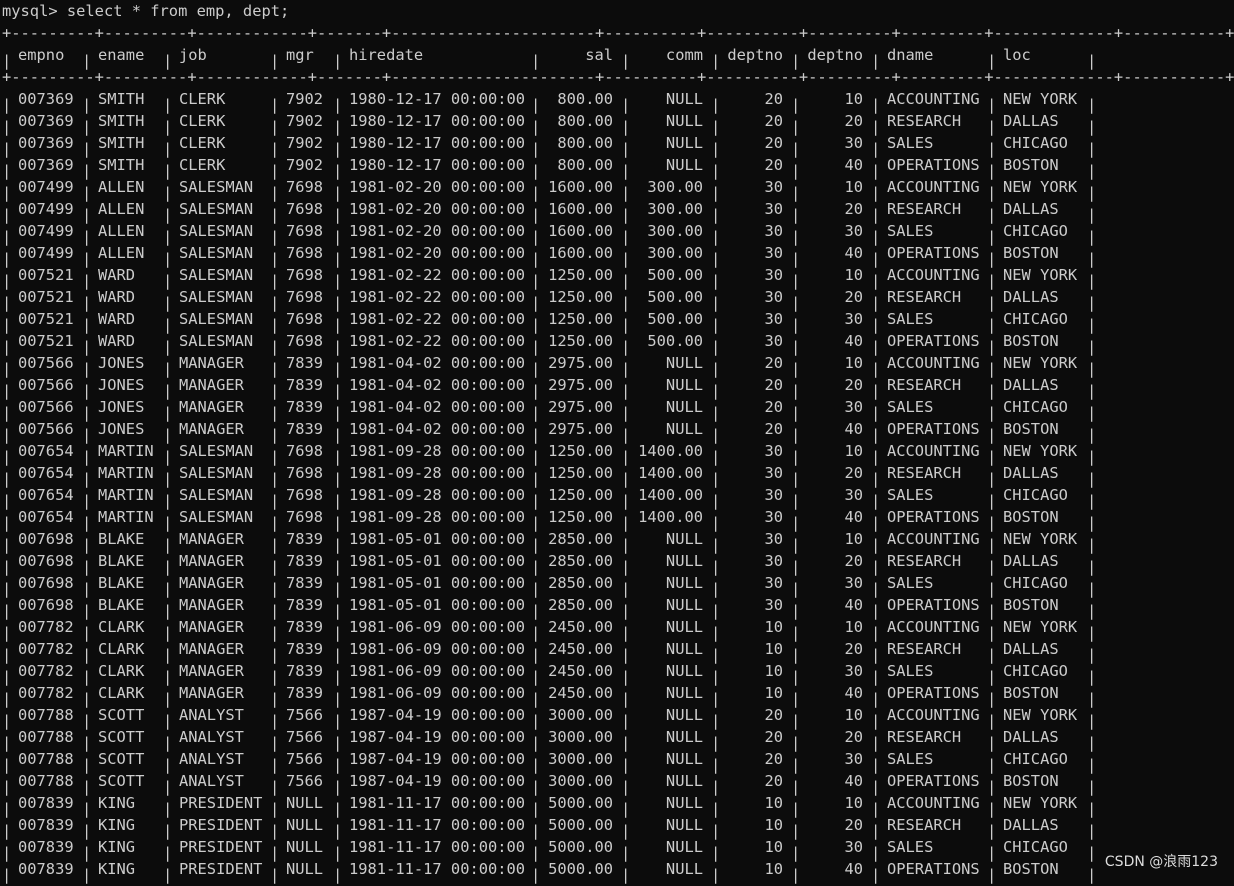  I want to click on row-cell: 007521, so click(46, 341).